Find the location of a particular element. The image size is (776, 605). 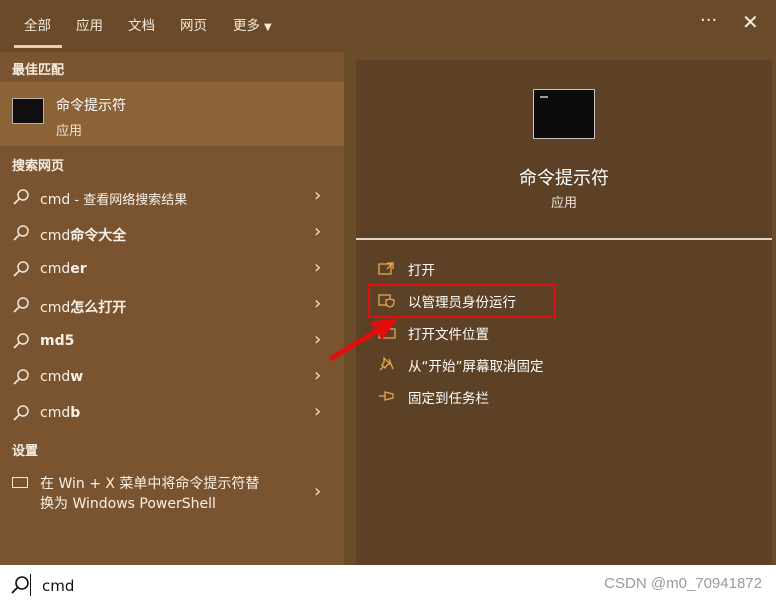

chevron-down-icon: ▼ is located at coordinates (268, 27).